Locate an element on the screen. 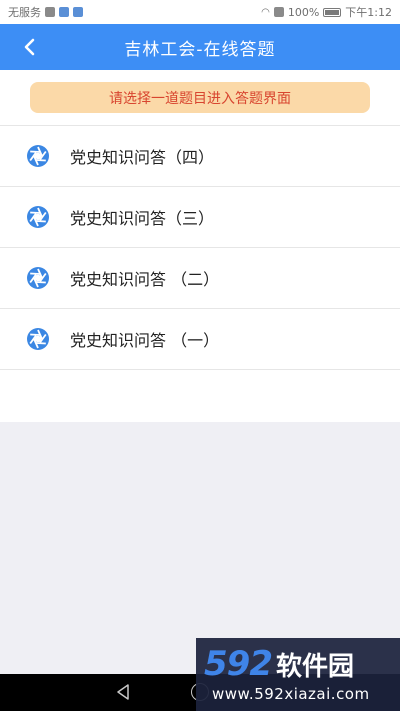  clock: 下午1:12 is located at coordinates (368, 12).